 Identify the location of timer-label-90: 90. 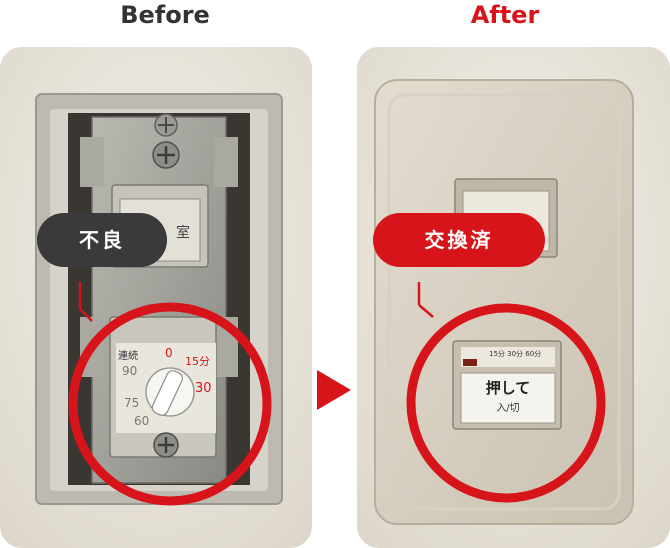
(129, 371).